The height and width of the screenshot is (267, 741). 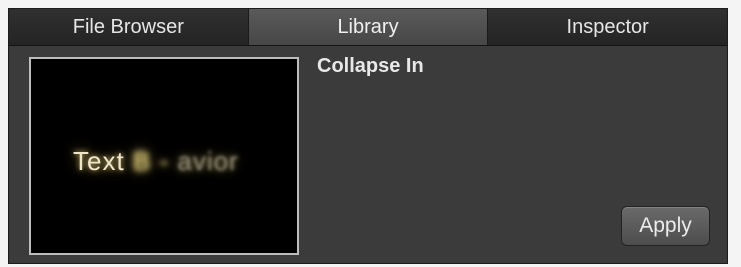 I want to click on preview-text-end: avior, so click(x=204, y=161).